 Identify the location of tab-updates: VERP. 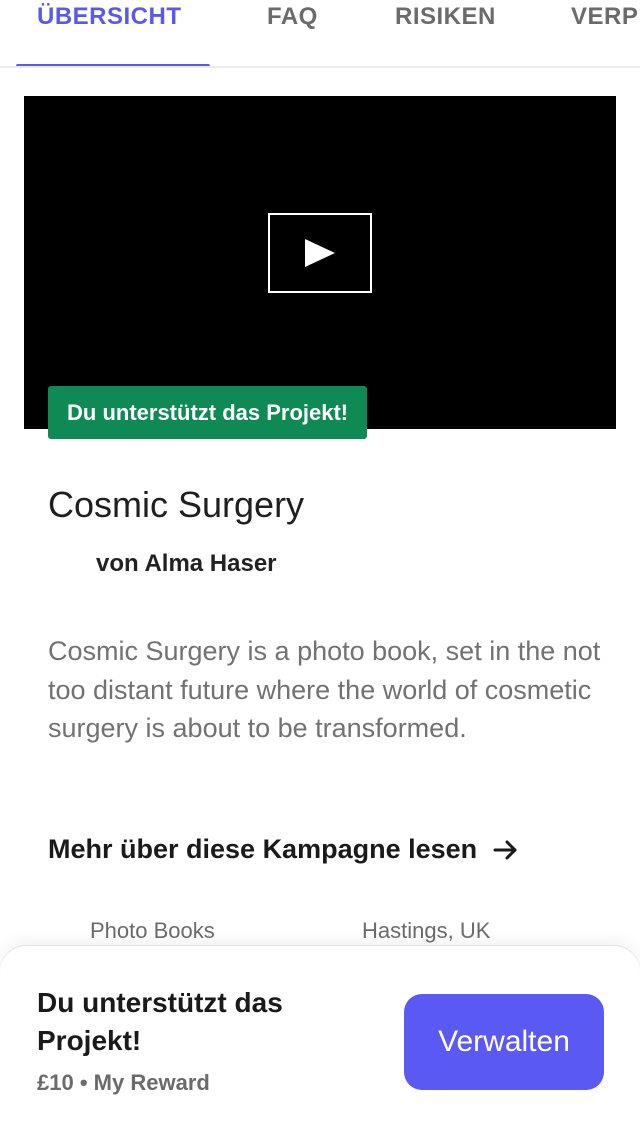
(604, 33).